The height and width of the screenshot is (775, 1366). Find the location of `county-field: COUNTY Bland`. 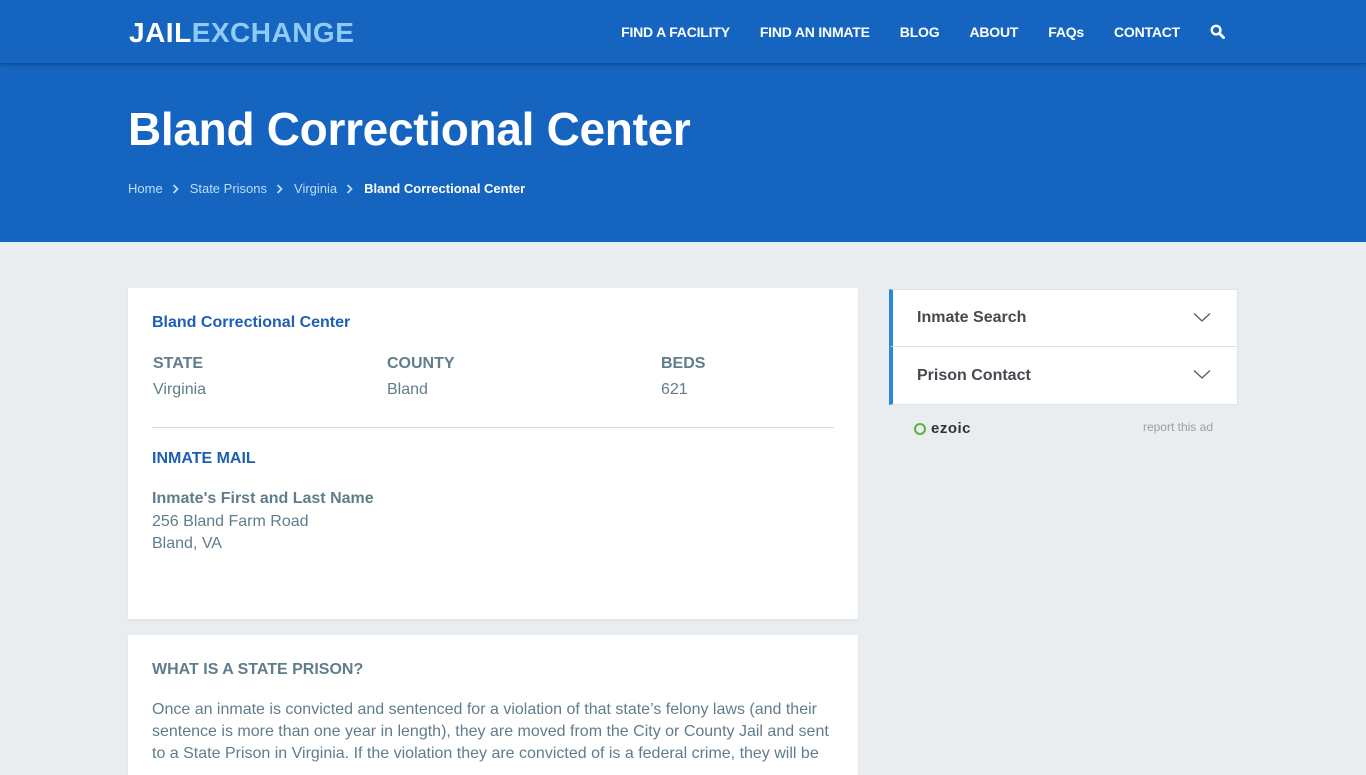

county-field: COUNTY Bland is located at coordinates (421, 377).